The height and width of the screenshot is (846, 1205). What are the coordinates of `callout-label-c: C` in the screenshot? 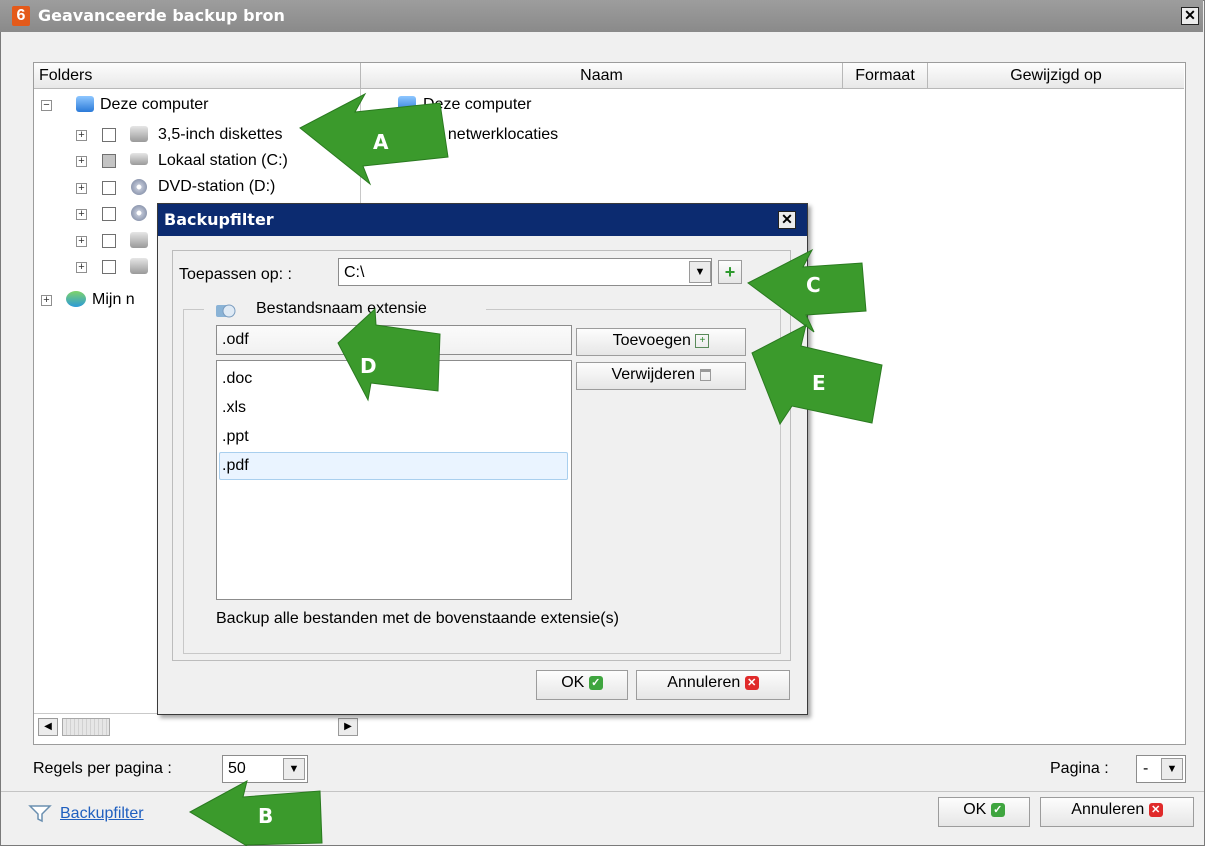 It's located at (813, 285).